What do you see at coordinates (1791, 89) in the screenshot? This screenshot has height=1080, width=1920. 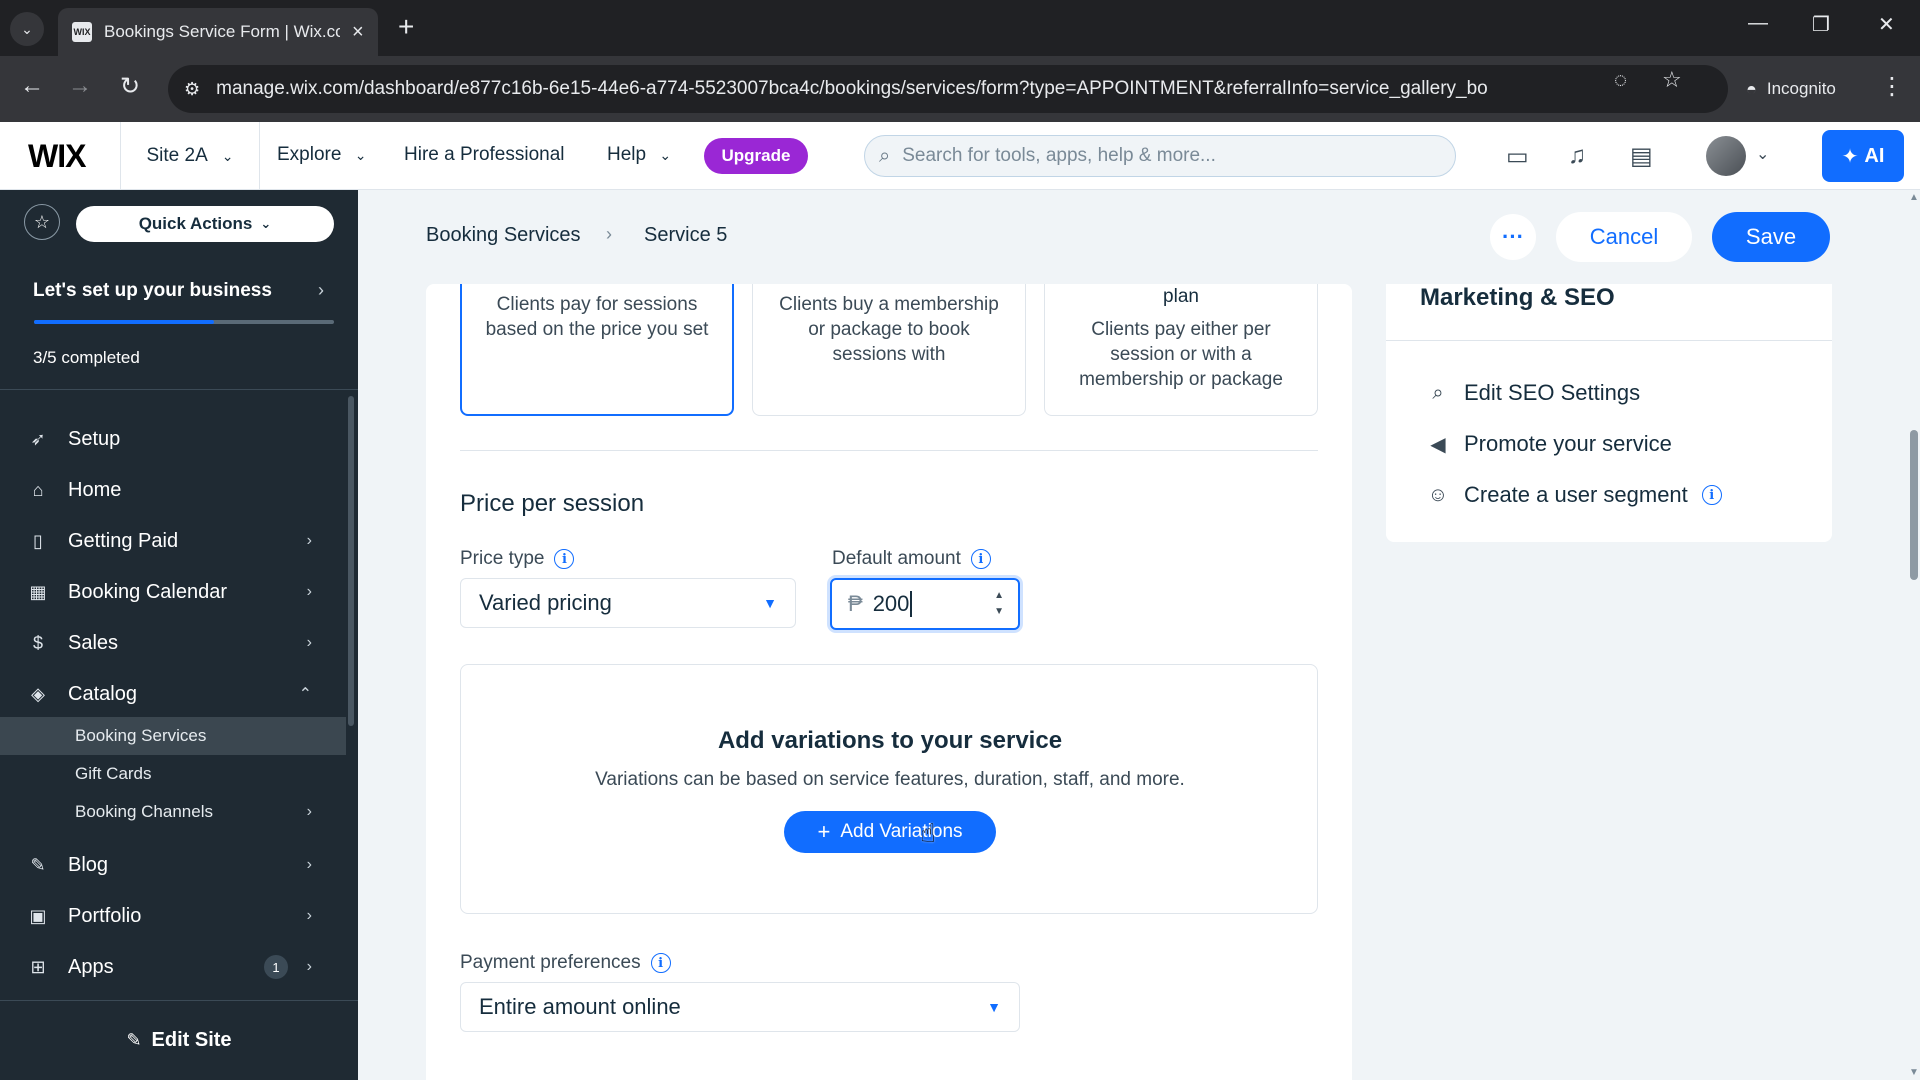 I see `incognito-indicator: ◓ Incognito` at bounding box center [1791, 89].